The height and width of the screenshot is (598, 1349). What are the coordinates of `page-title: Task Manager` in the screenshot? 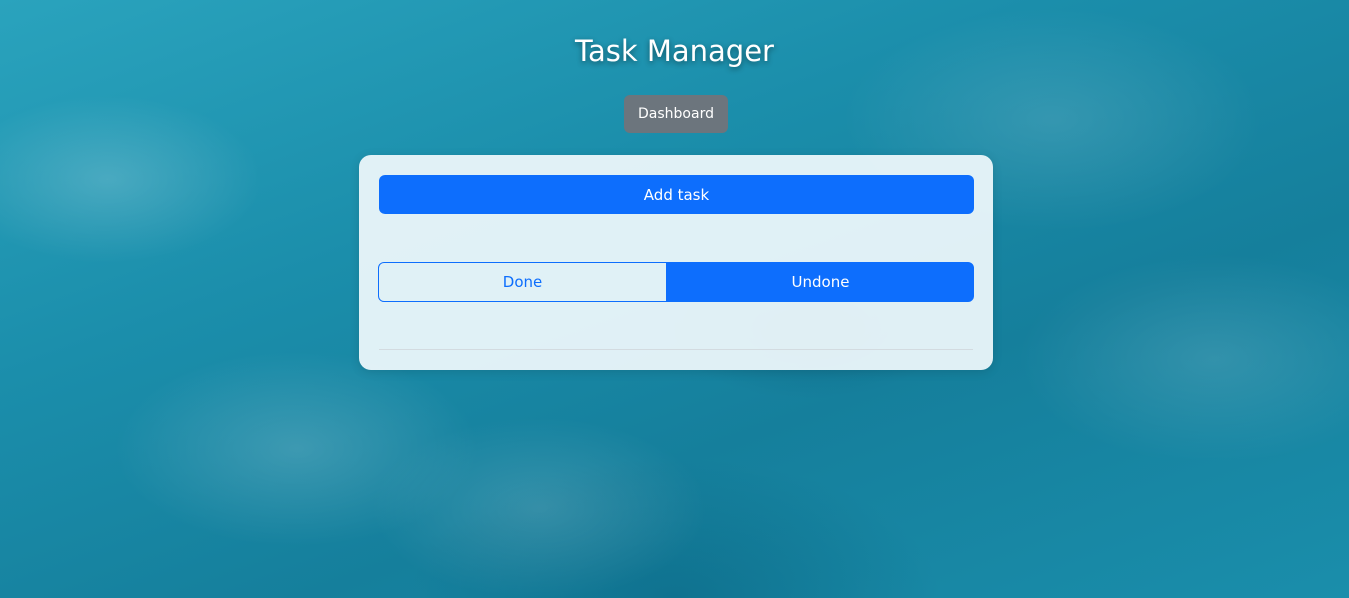 It's located at (674, 51).